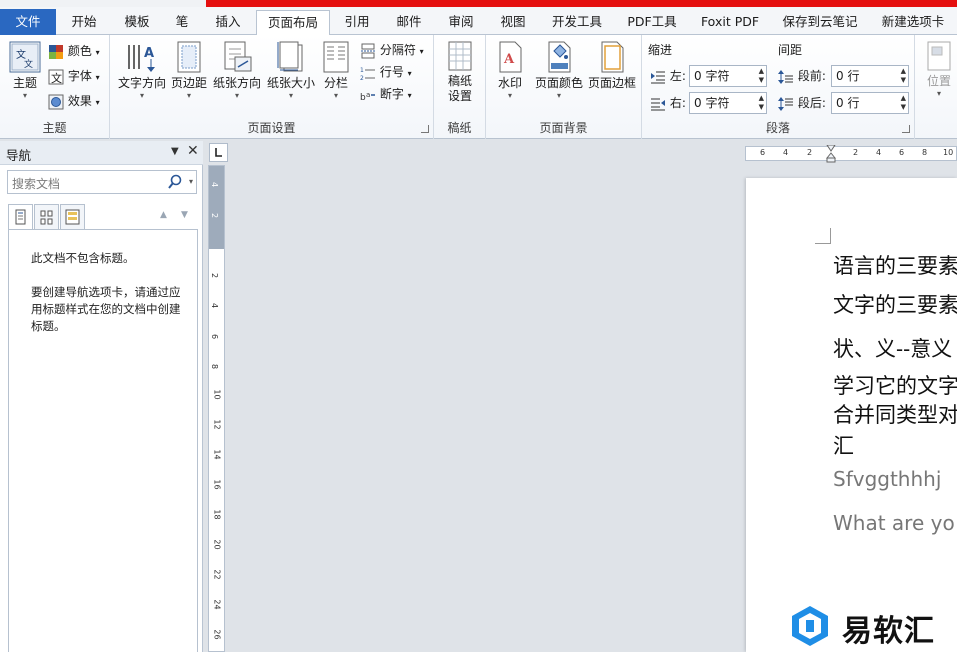 Image resolution: width=957 pixels, height=652 pixels. Describe the element at coordinates (848, 76) in the screenshot. I see `spacing-before-value: 0 行` at that location.